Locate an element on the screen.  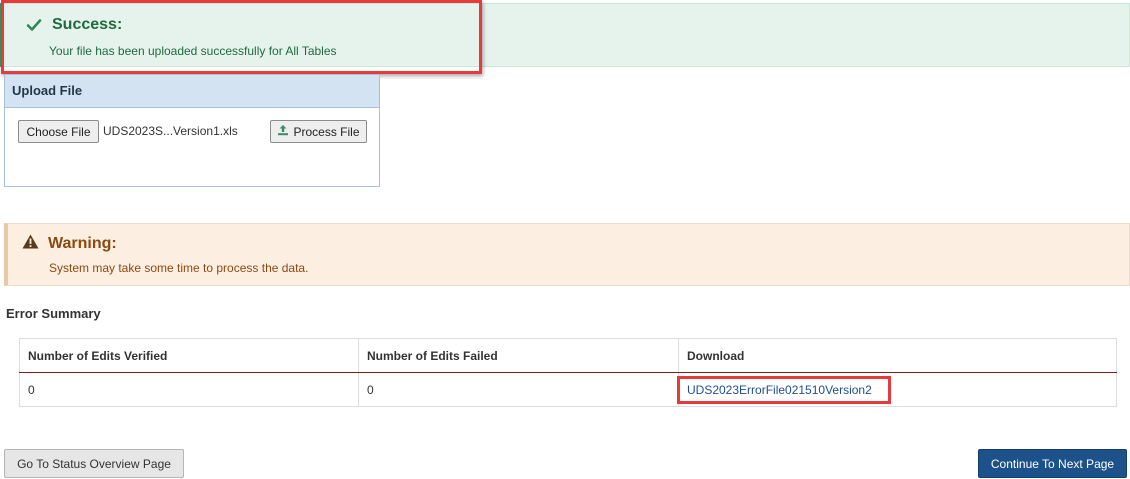
table-row: 0 0 UDS2023ErrorFile021510Version2 is located at coordinates (568, 389).